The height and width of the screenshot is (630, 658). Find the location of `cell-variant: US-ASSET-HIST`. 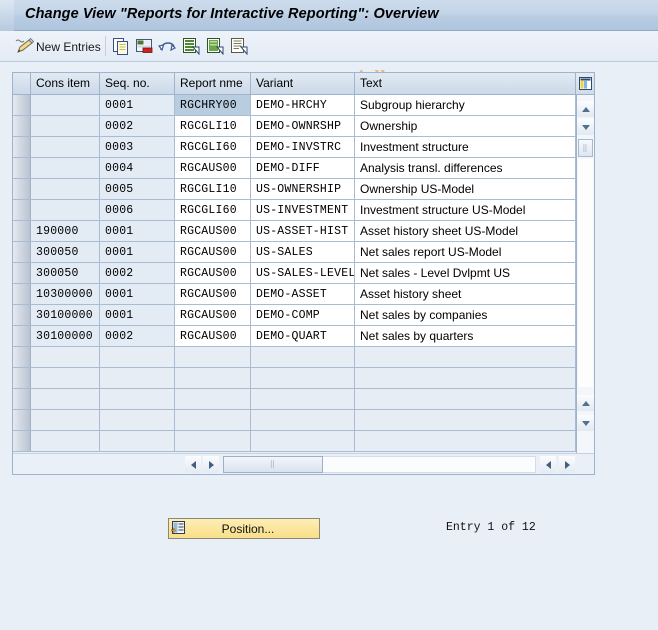

cell-variant: US-ASSET-HIST is located at coordinates (303, 231).